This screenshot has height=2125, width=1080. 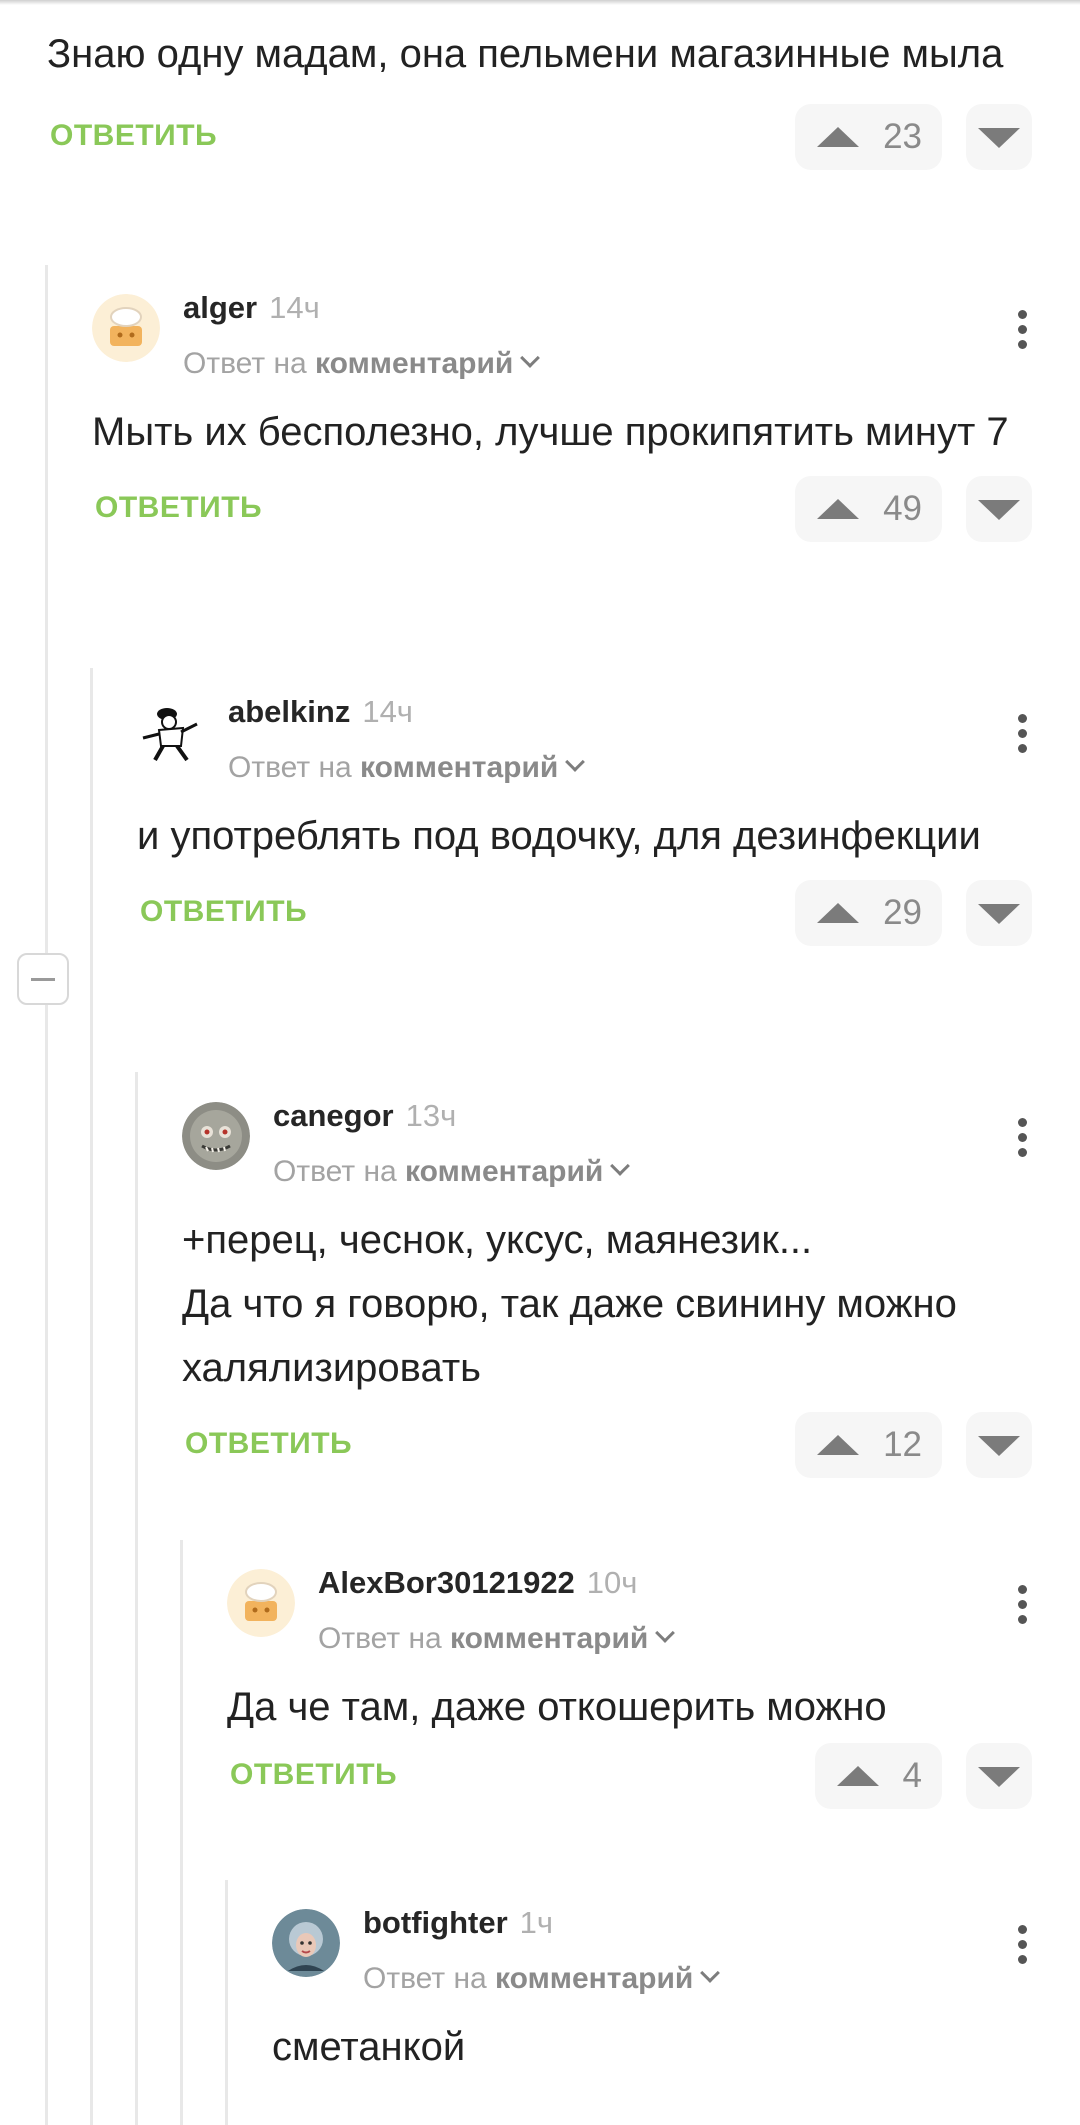 I want to click on vote-count: 12, so click(x=902, y=1444).